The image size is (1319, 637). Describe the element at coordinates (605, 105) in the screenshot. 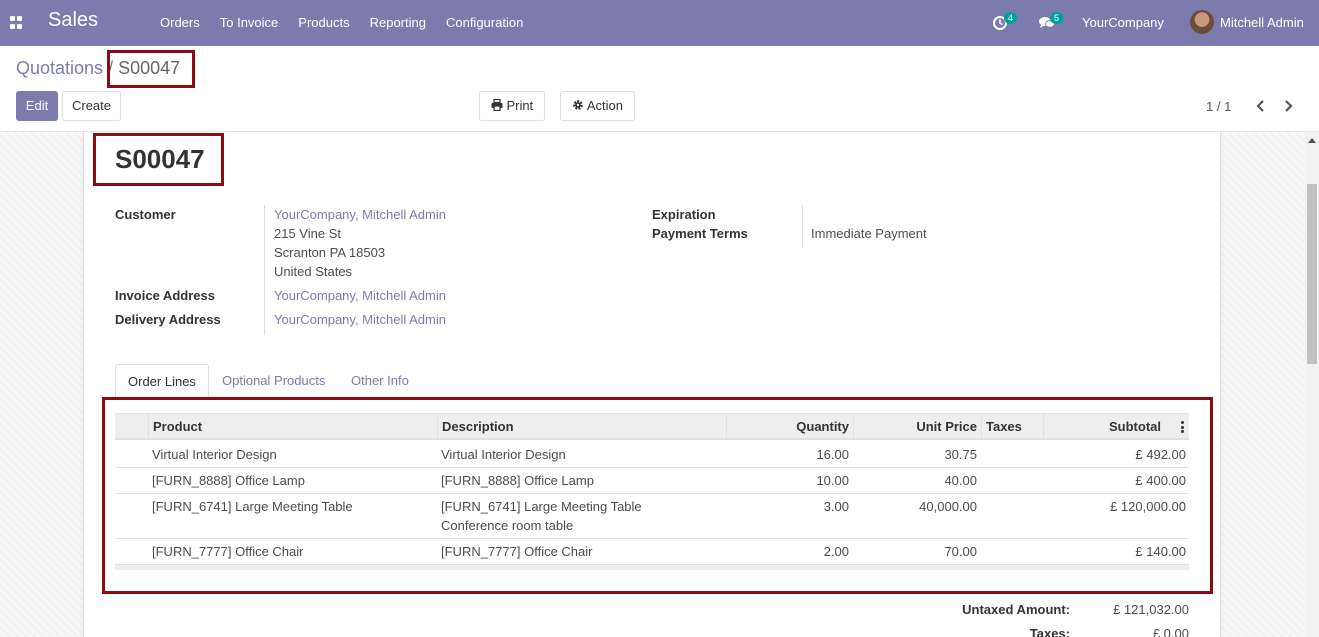

I see `action-label: Action` at that location.